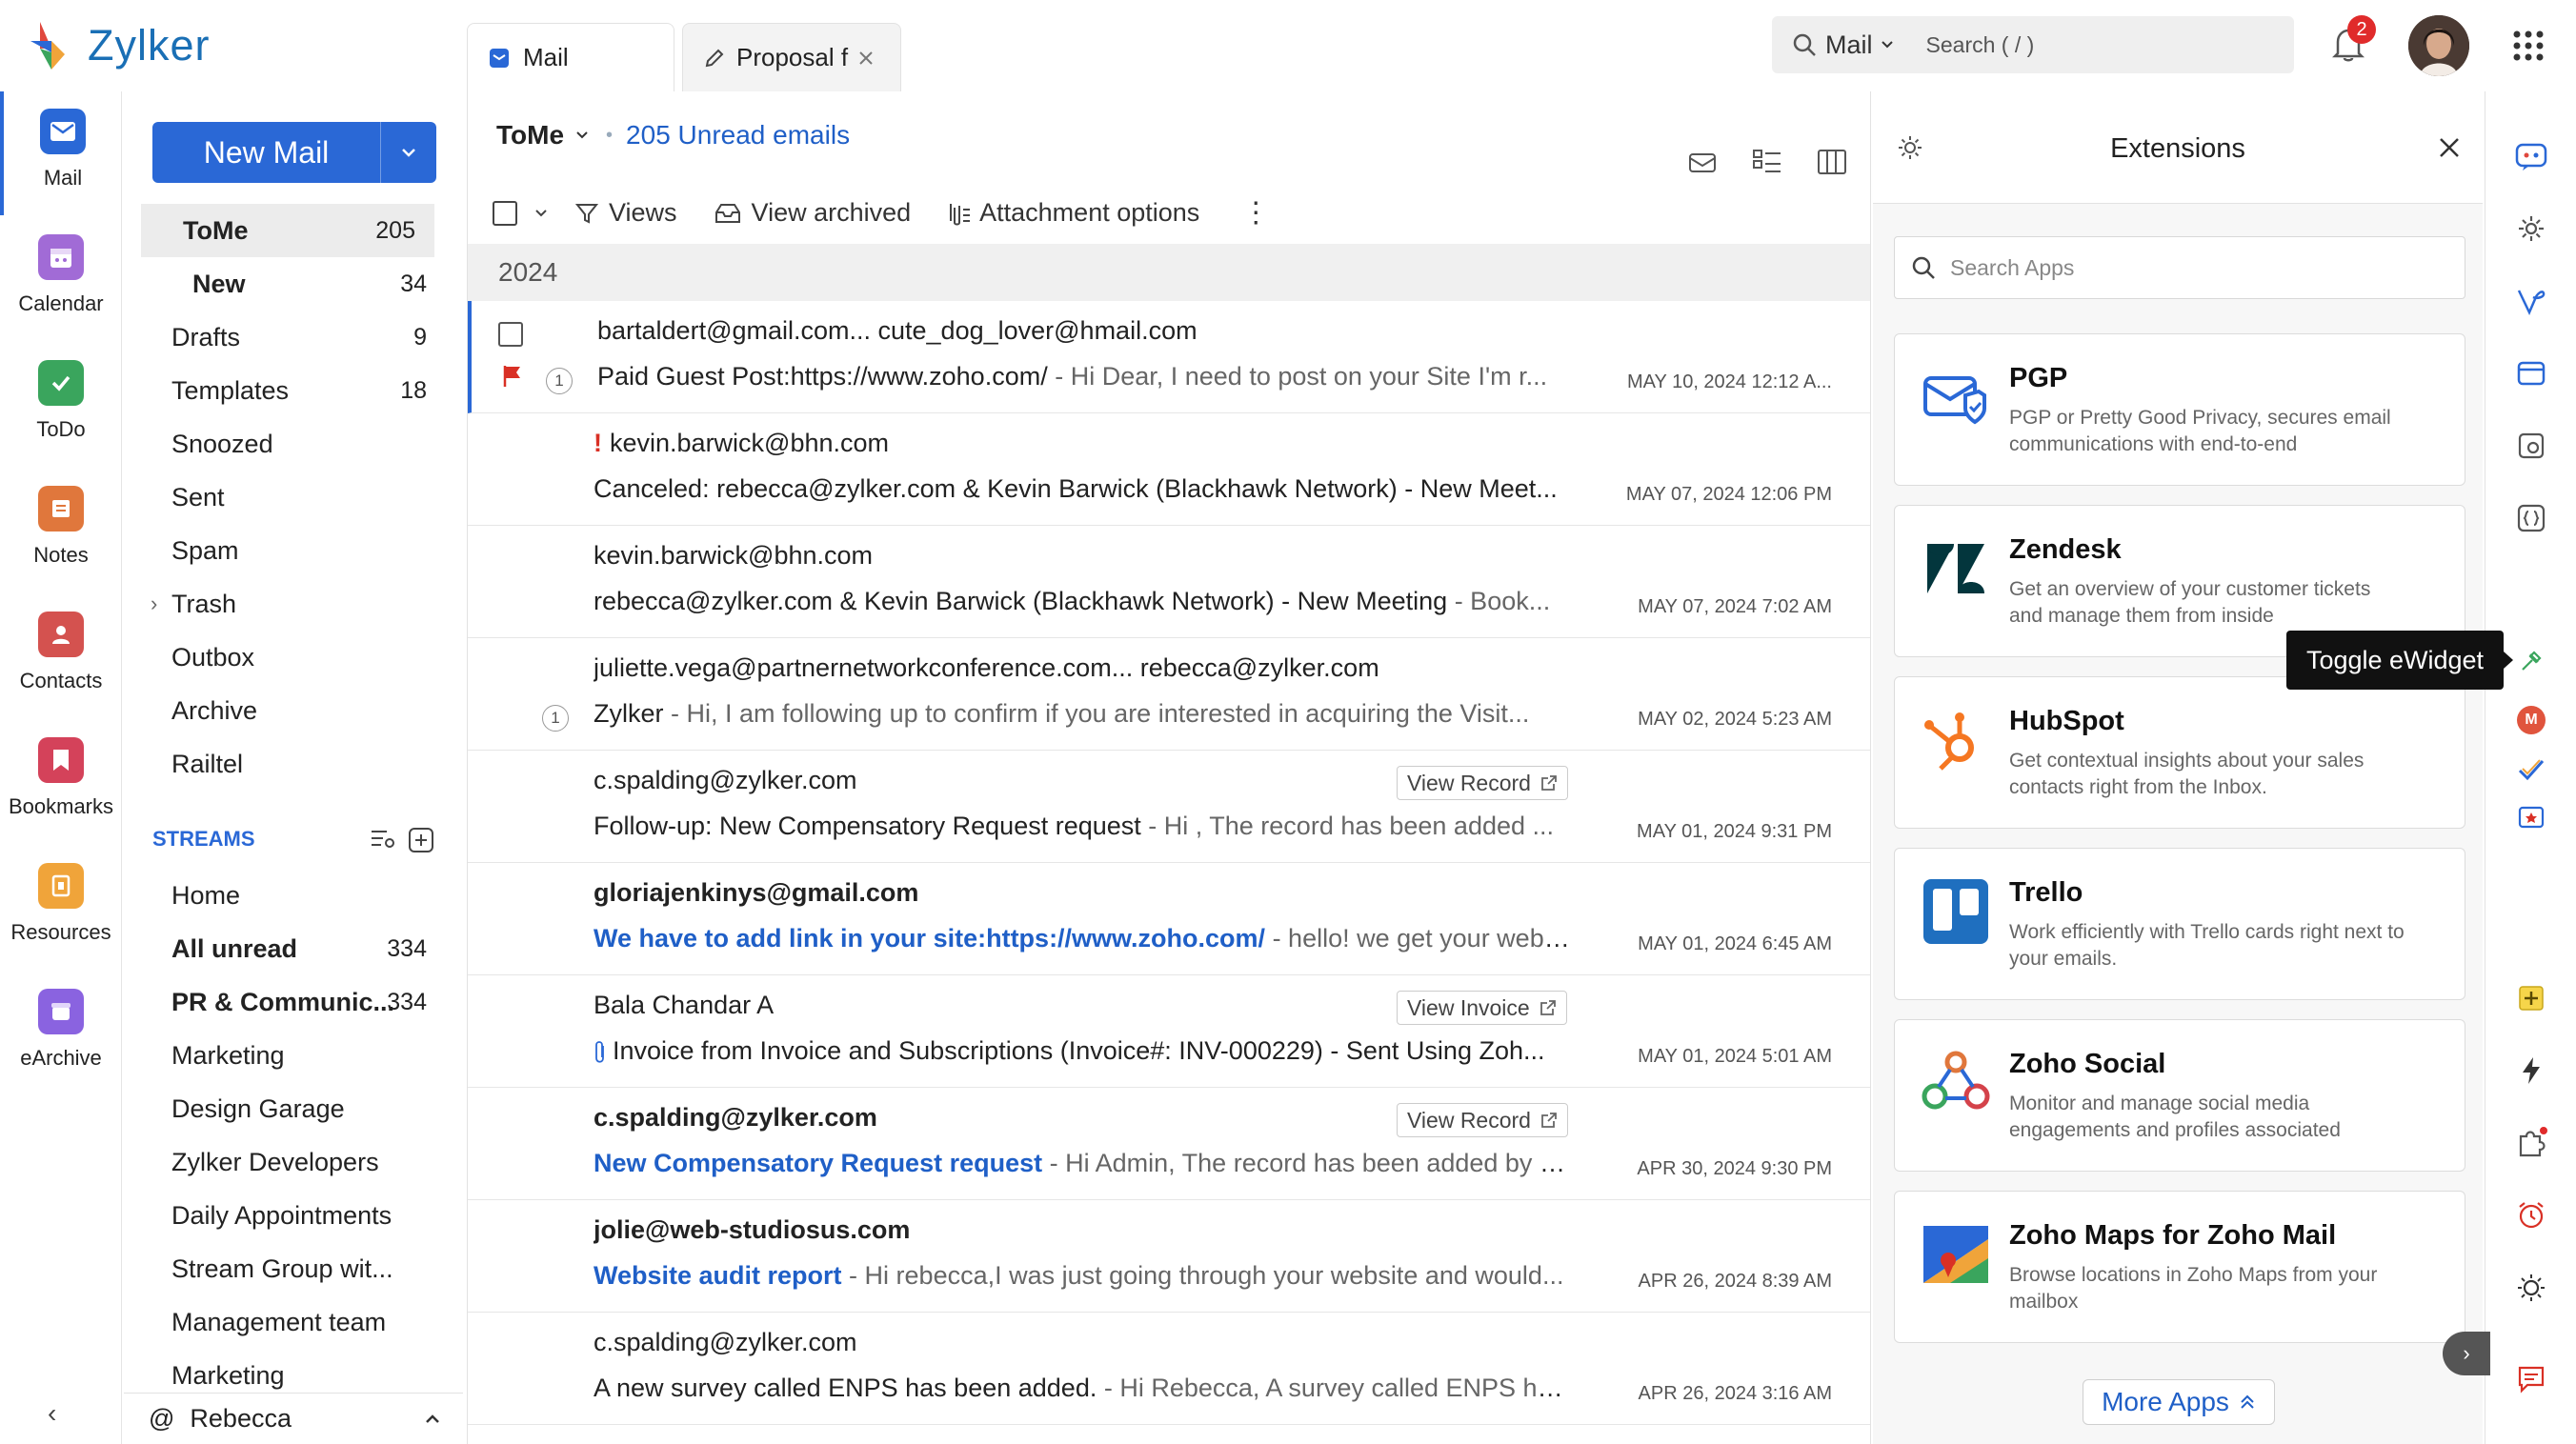 The height and width of the screenshot is (1444, 2576). I want to click on rail-item-todo: ToDo, so click(61, 405).